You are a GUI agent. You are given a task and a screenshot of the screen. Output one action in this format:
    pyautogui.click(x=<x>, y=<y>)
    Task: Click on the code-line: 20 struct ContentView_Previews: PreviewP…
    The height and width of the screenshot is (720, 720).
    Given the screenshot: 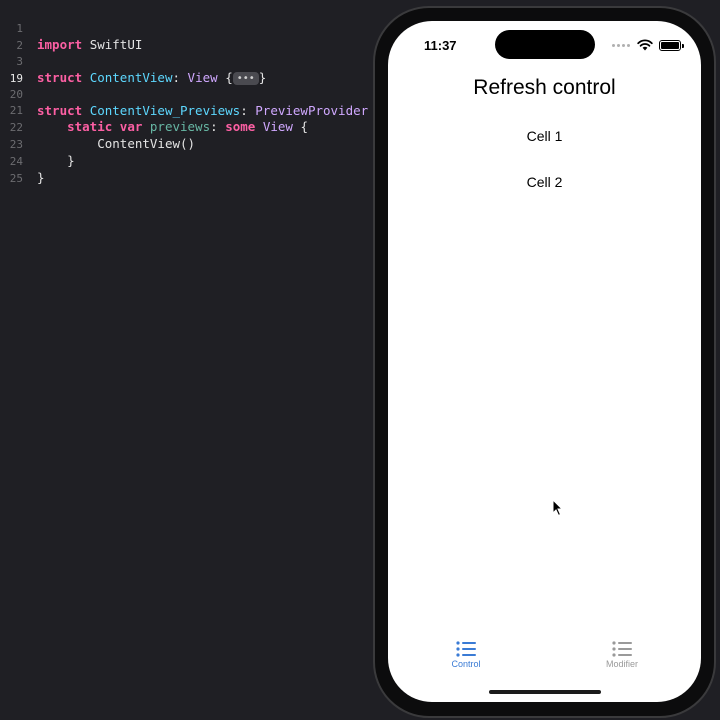 What is the action you would take?
    pyautogui.click(x=190, y=94)
    